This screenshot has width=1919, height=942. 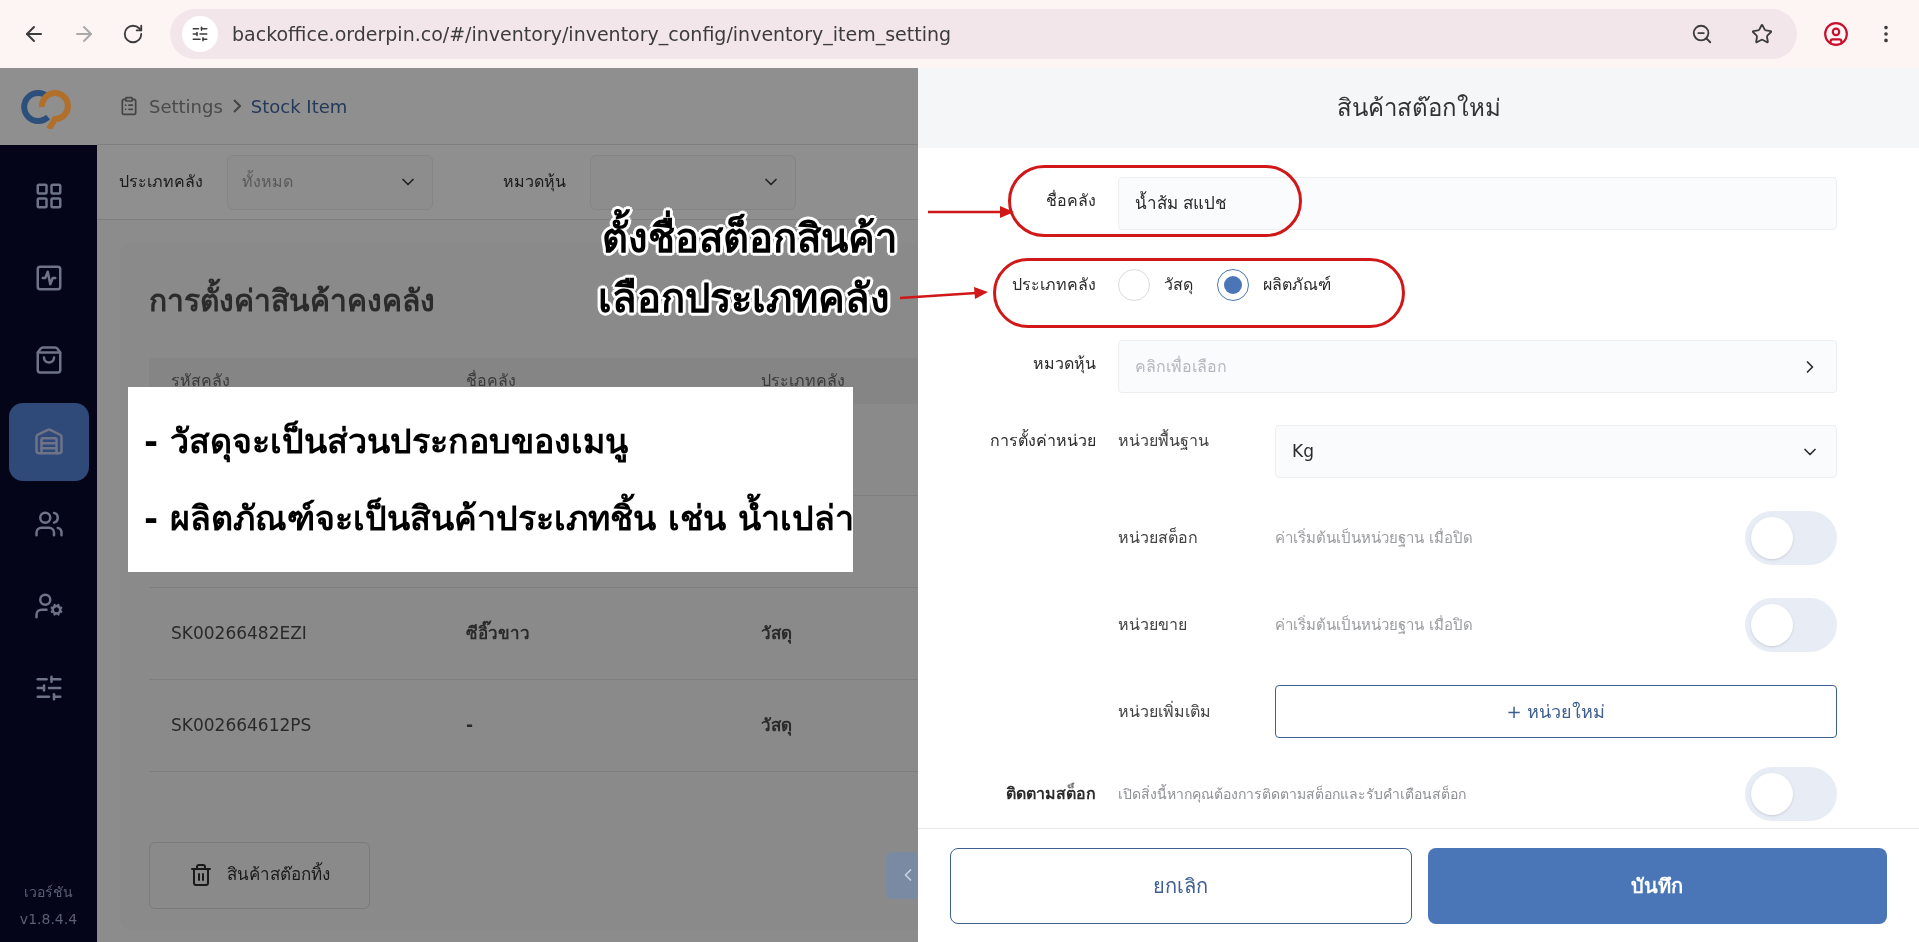 What do you see at coordinates (48, 892) in the screenshot?
I see `version-label: เวอร์ชัน` at bounding box center [48, 892].